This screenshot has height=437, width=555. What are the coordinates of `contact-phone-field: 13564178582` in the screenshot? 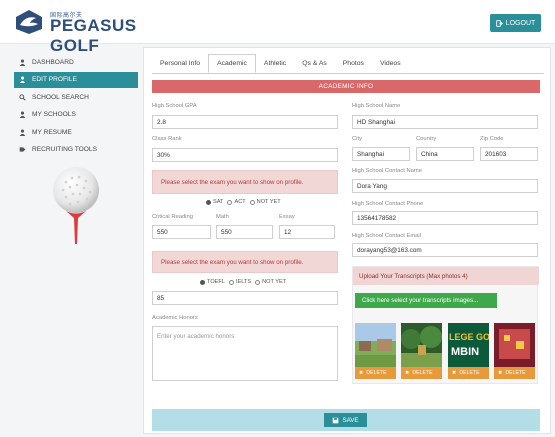 It's located at (445, 218).